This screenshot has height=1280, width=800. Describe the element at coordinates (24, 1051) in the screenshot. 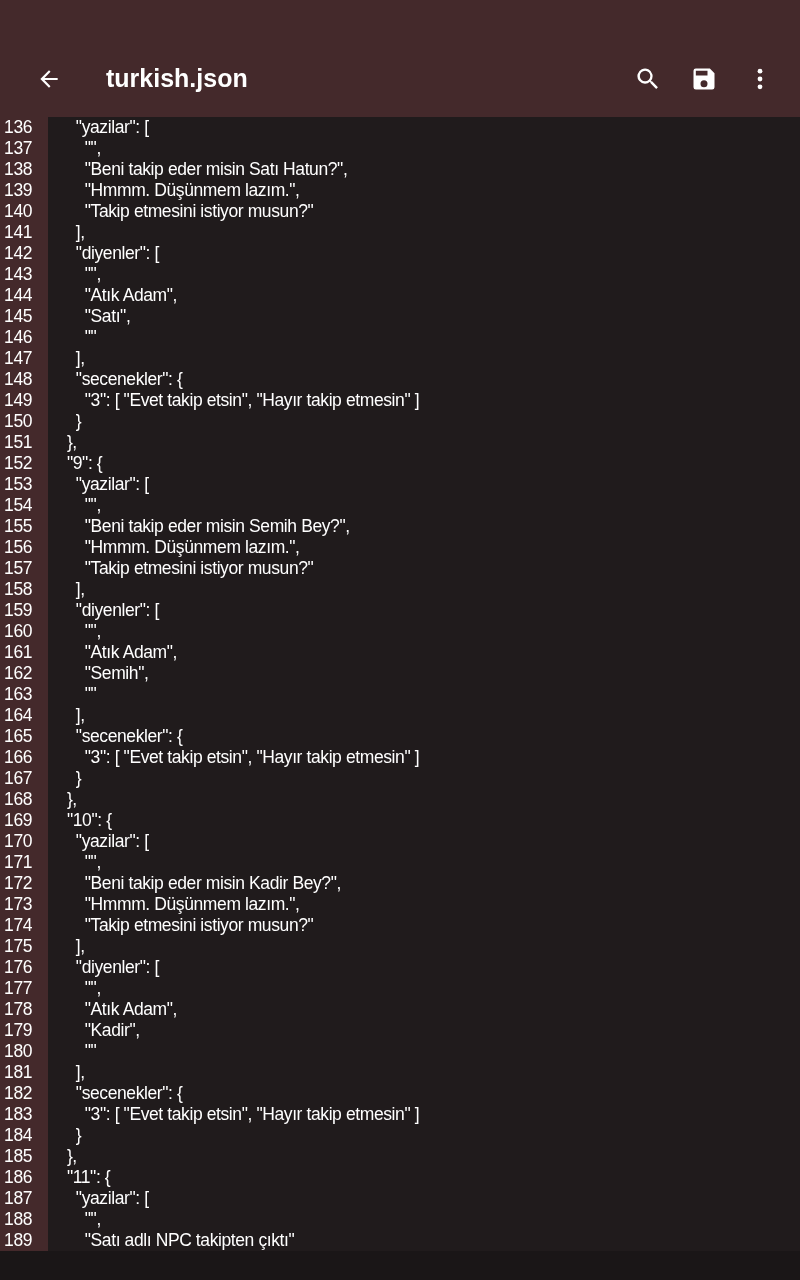

I see `line-number: 180` at that location.